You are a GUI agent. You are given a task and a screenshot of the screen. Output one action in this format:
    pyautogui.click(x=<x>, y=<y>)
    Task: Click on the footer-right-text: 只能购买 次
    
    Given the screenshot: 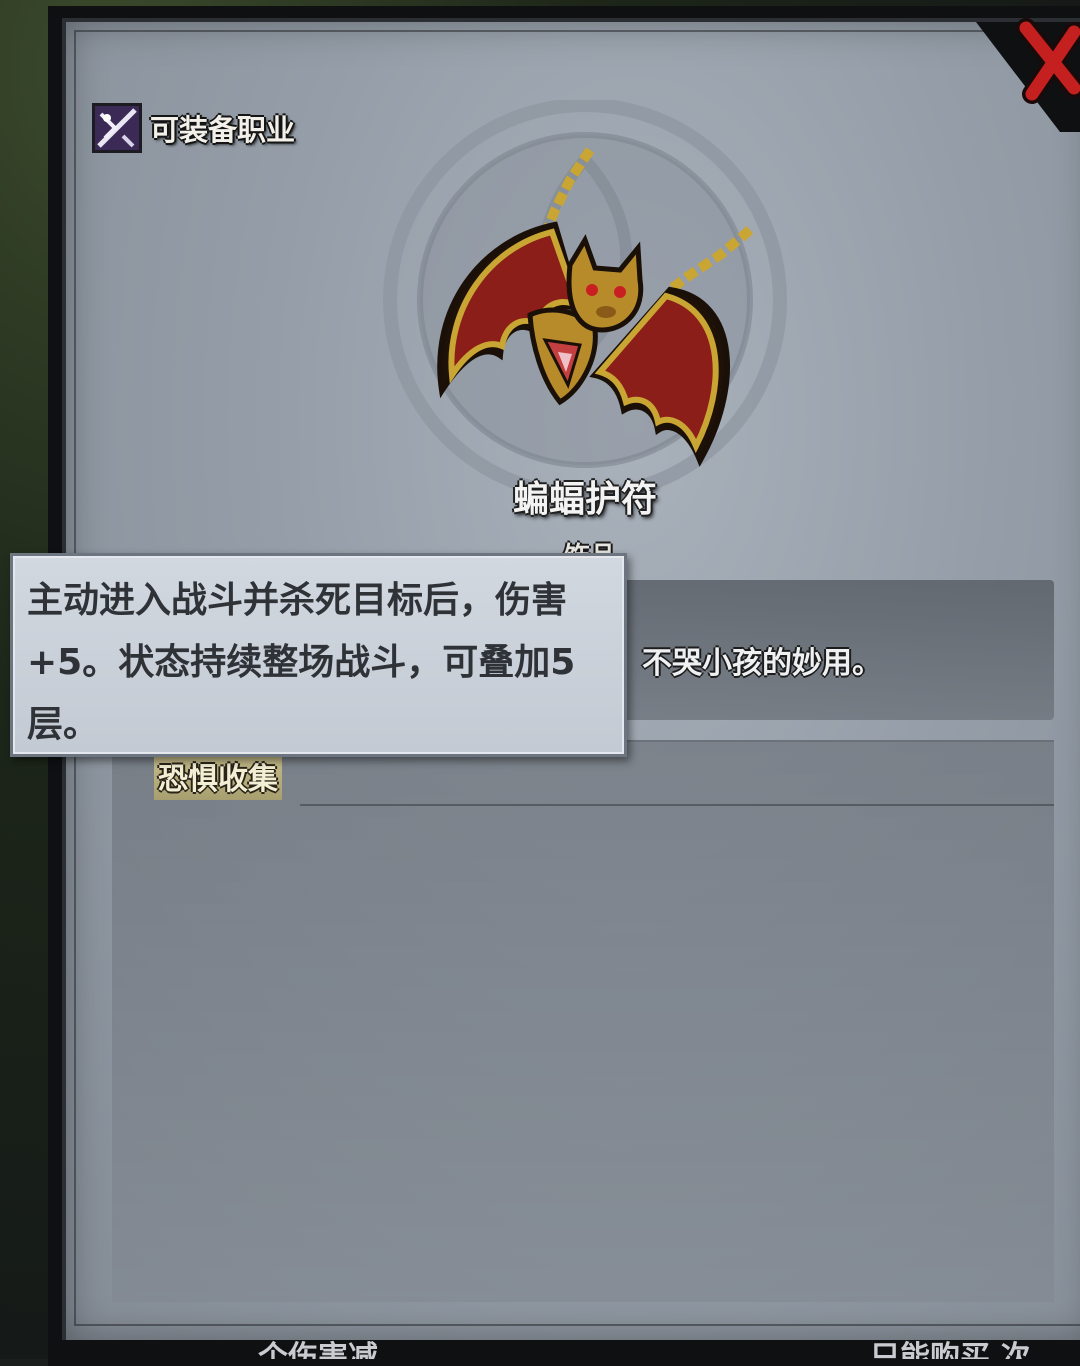 What is the action you would take?
    pyautogui.click(x=950, y=1349)
    